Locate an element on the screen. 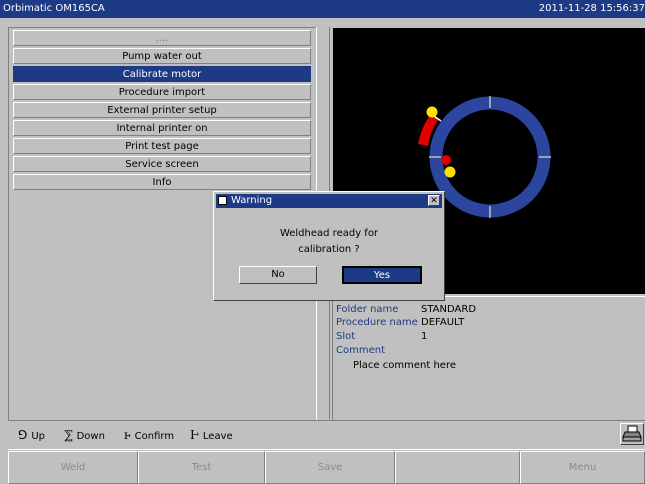 This screenshot has width=645, height=484. dialog-title-bar: Warning ✕ is located at coordinates (329, 201).